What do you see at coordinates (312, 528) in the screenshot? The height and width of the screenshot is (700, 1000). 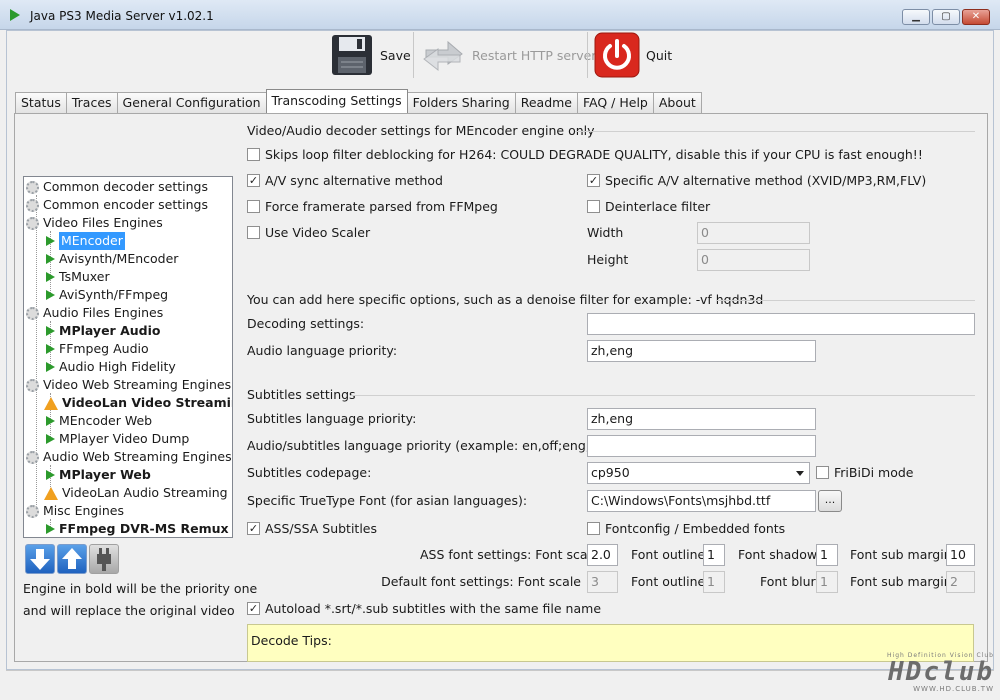 I see `ass-ssa-checkbox: ✓ ASS/SSA Subtitles` at bounding box center [312, 528].